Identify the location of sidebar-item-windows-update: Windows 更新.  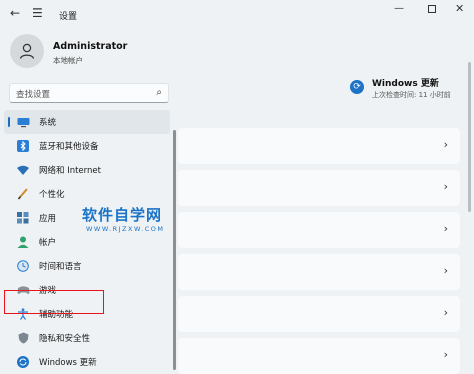
(87, 362).